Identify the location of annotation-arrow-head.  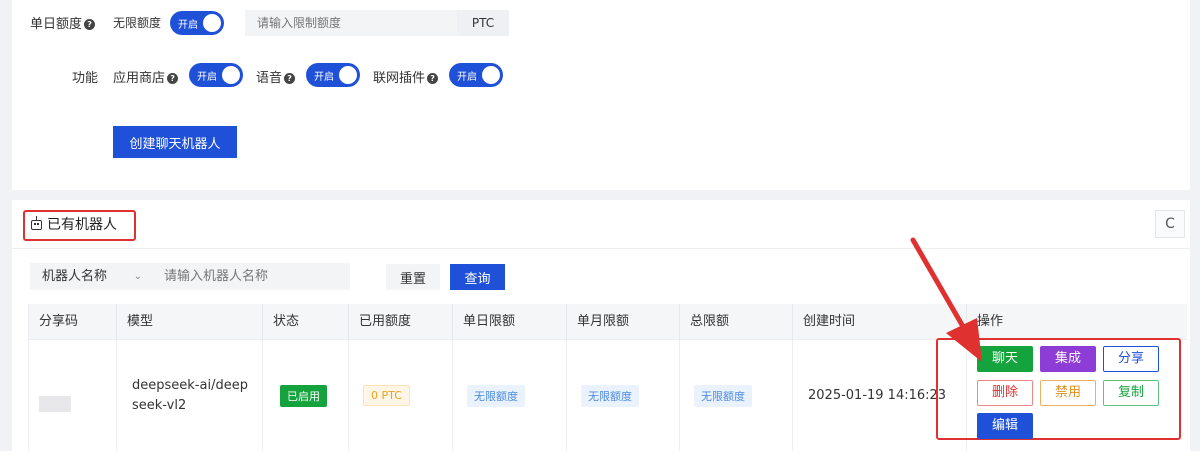
(964, 340).